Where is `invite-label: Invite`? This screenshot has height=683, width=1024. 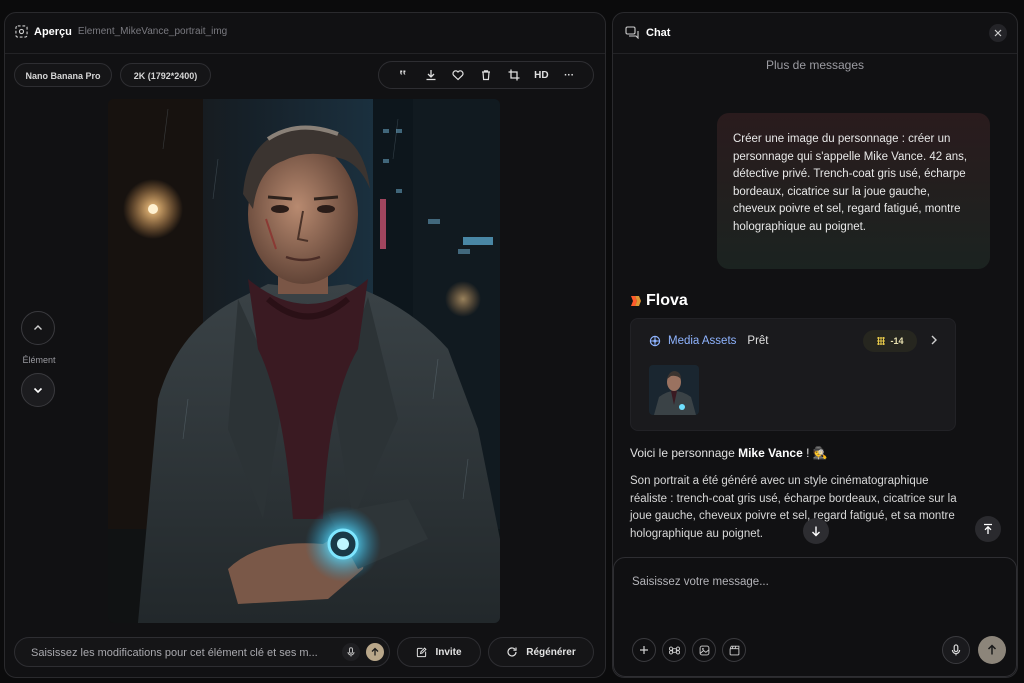 invite-label: Invite is located at coordinates (448, 652).